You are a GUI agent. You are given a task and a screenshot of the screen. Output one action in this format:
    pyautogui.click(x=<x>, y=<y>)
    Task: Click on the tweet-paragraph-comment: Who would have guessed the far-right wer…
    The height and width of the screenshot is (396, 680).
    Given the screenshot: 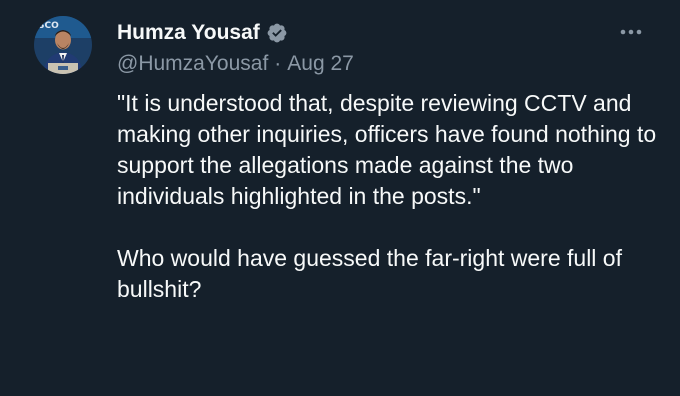 What is the action you would take?
    pyautogui.click(x=369, y=273)
    